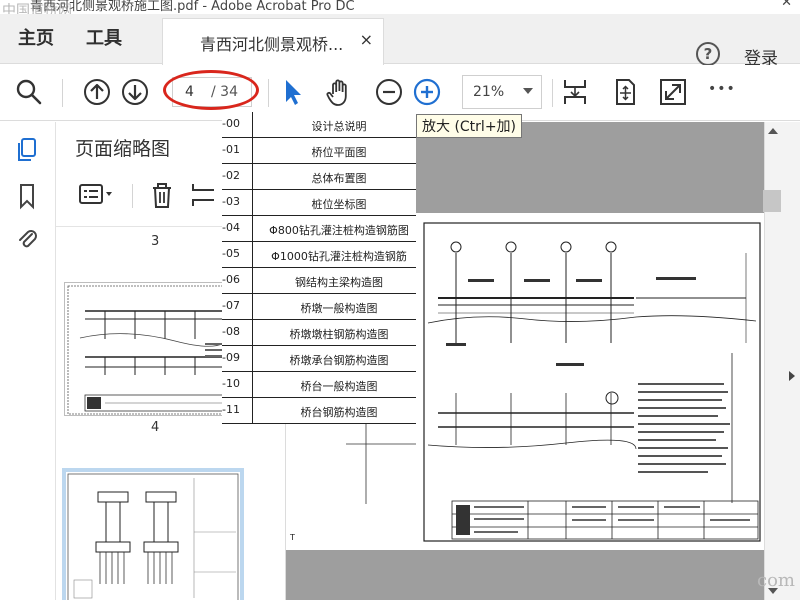  What do you see at coordinates (231, 227) in the screenshot?
I see `drawing-code: -04` at bounding box center [231, 227].